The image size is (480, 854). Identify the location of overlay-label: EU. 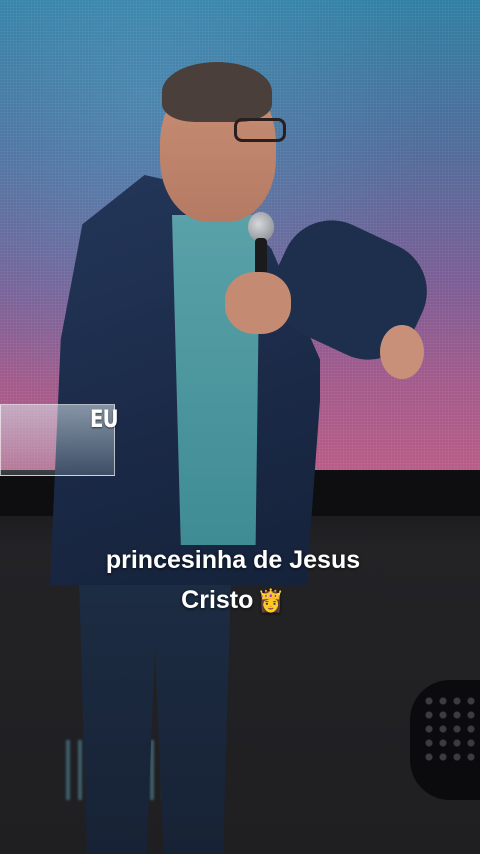
(104, 419).